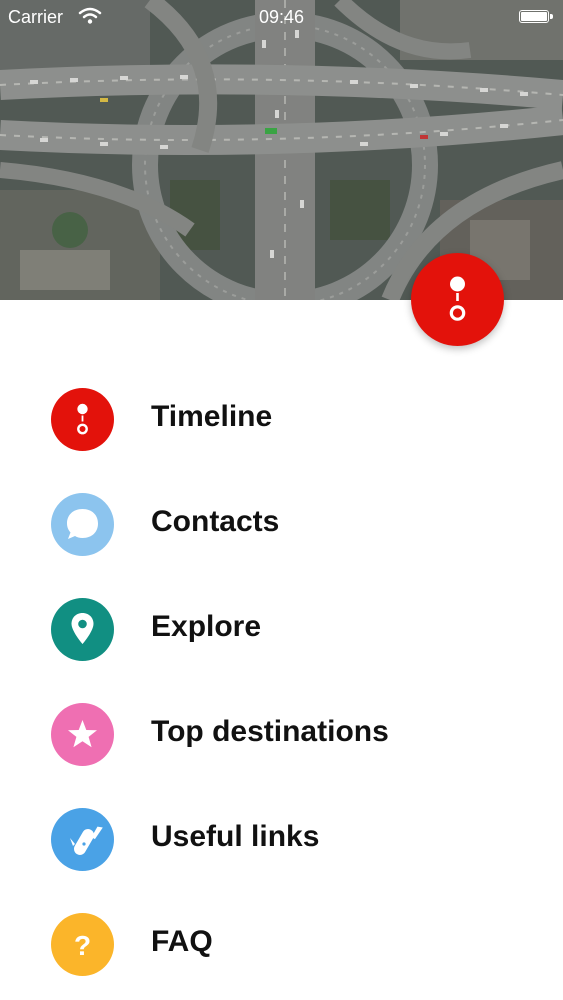 The image size is (563, 1000). I want to click on question-icon: ?, so click(82, 944).